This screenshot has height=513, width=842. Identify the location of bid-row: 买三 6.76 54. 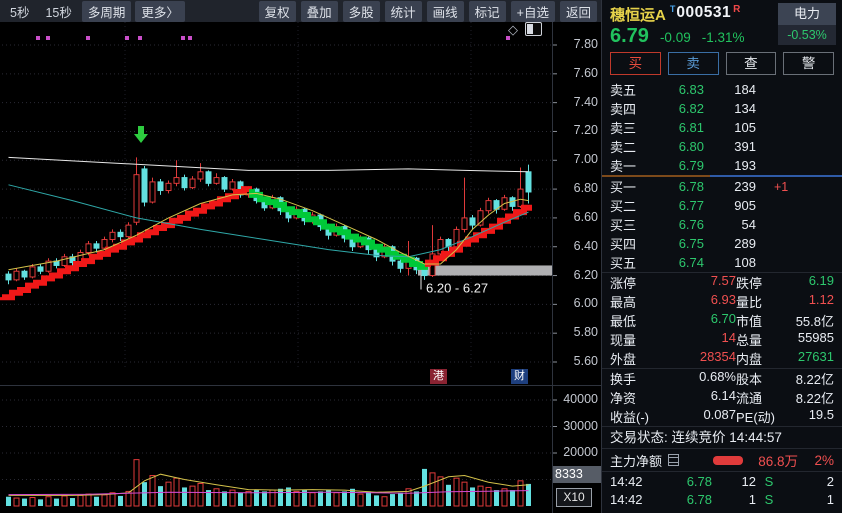
(722, 224).